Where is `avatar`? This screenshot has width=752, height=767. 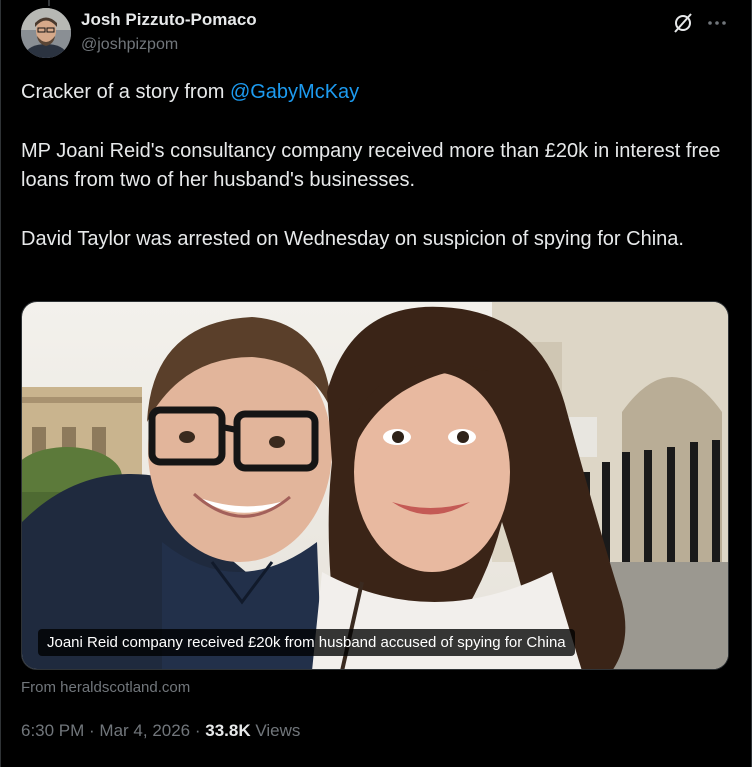
avatar is located at coordinates (46, 33).